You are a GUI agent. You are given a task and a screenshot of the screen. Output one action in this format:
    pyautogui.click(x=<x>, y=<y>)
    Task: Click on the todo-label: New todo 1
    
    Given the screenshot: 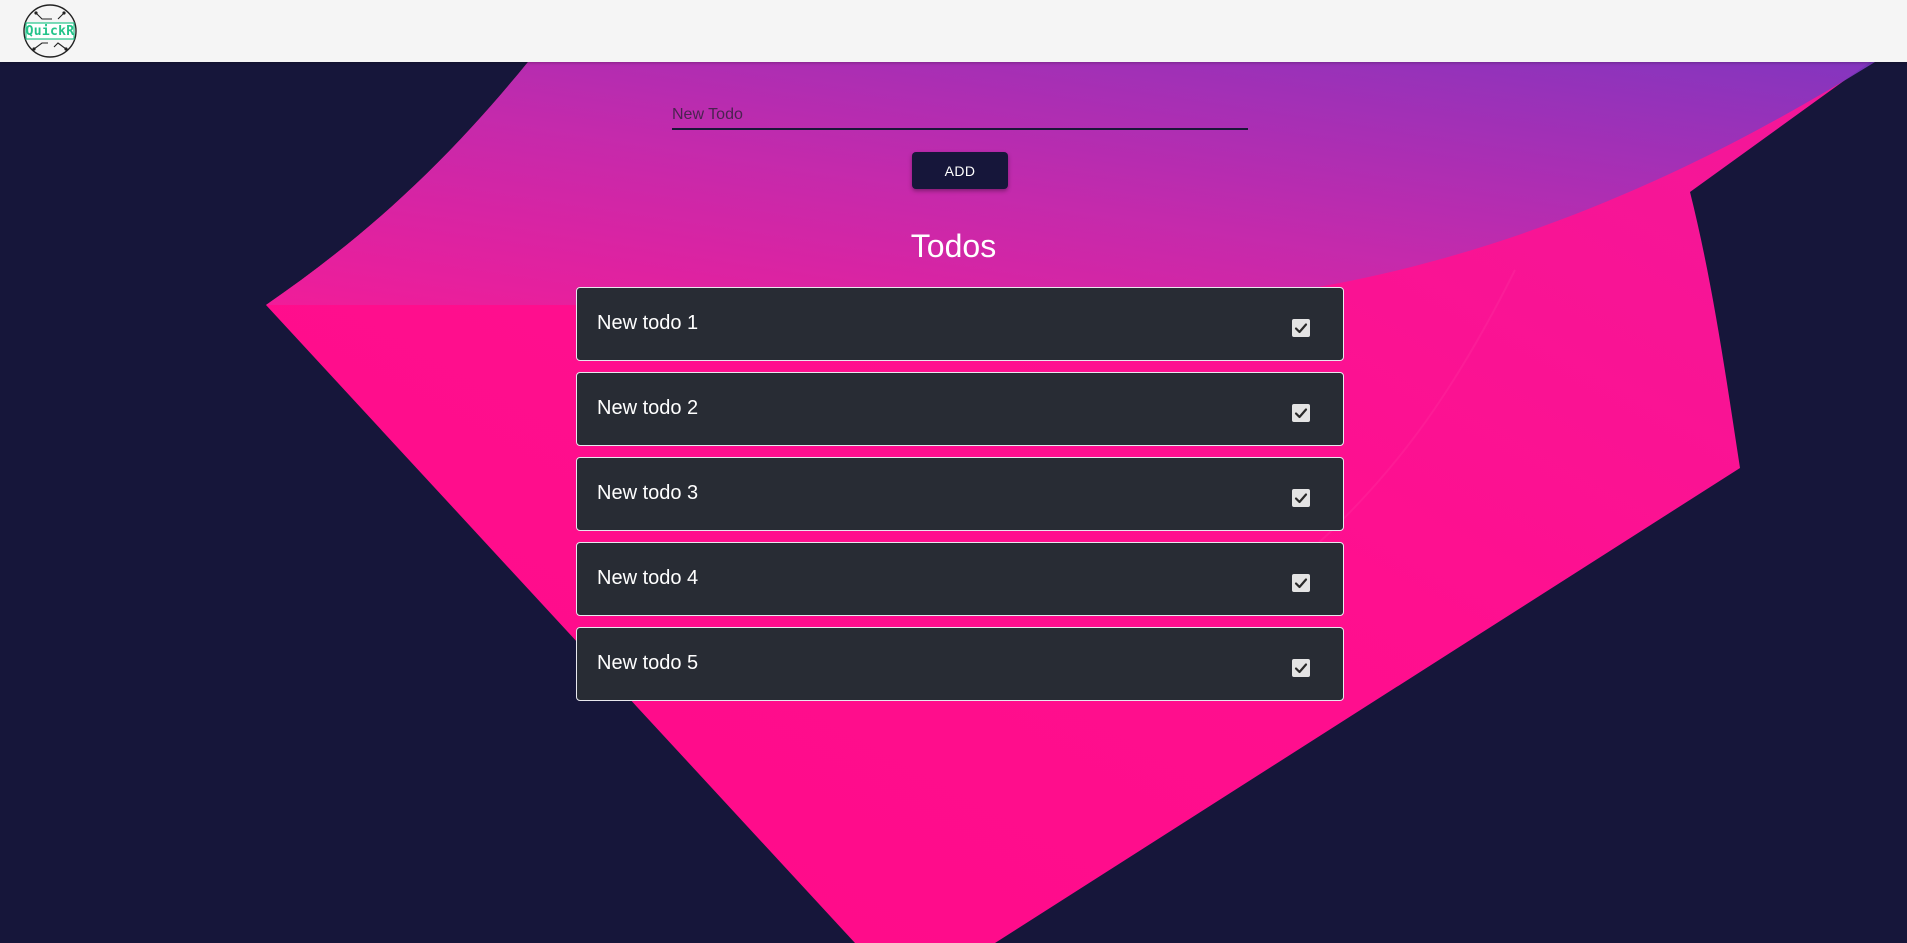 What is the action you would take?
    pyautogui.click(x=648, y=323)
    